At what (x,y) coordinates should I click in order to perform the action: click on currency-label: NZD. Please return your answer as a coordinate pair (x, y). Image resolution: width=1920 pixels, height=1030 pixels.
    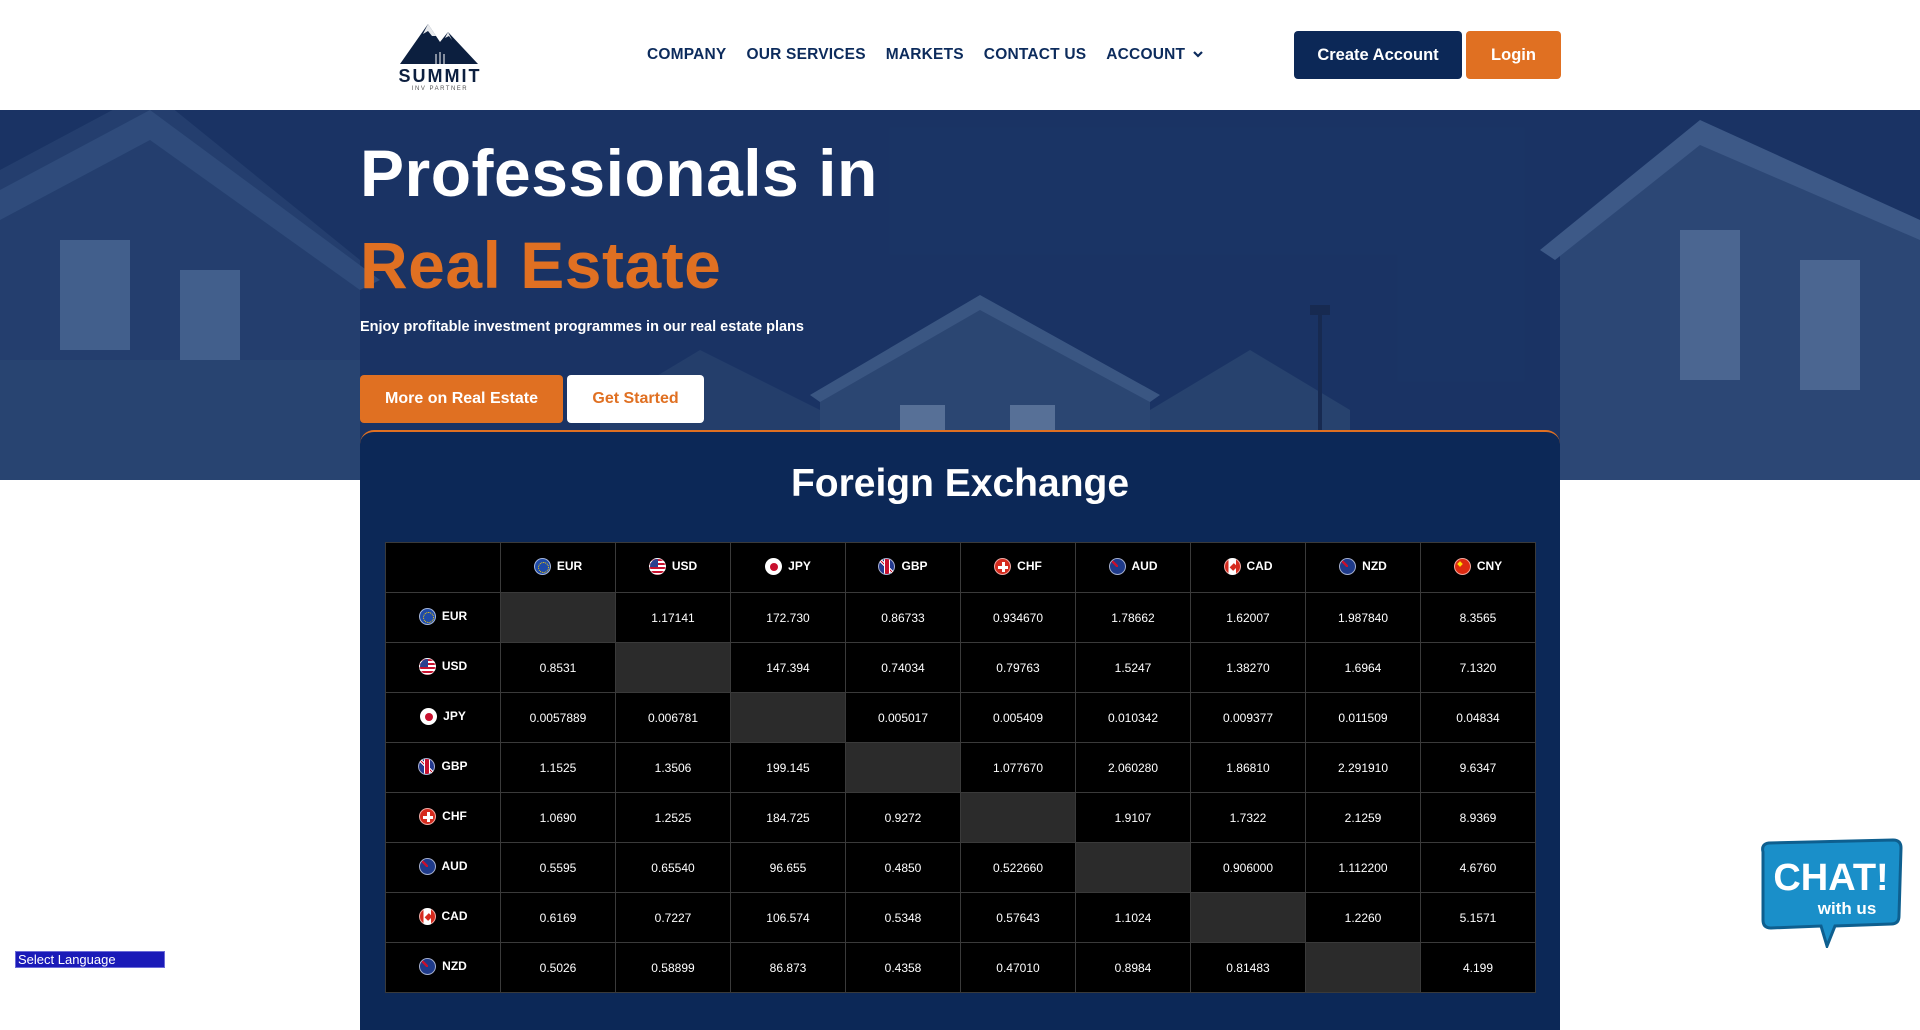
    Looking at the image, I should click on (443, 966).